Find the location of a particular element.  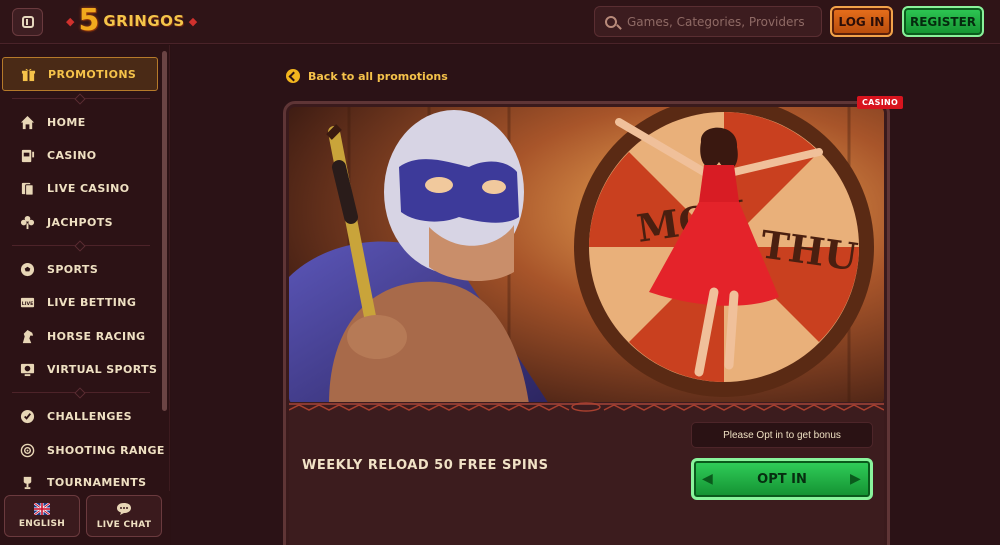

soccer-ball-icon is located at coordinates (27, 269).